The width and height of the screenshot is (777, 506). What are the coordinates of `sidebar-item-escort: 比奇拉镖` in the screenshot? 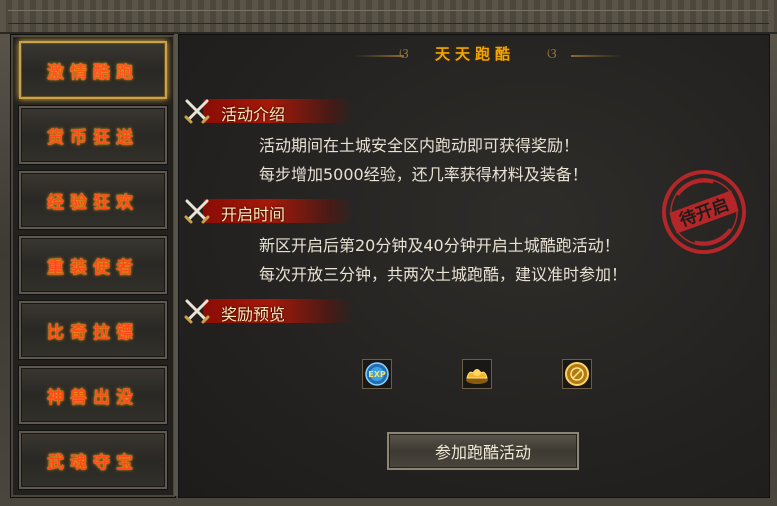 It's located at (93, 330).